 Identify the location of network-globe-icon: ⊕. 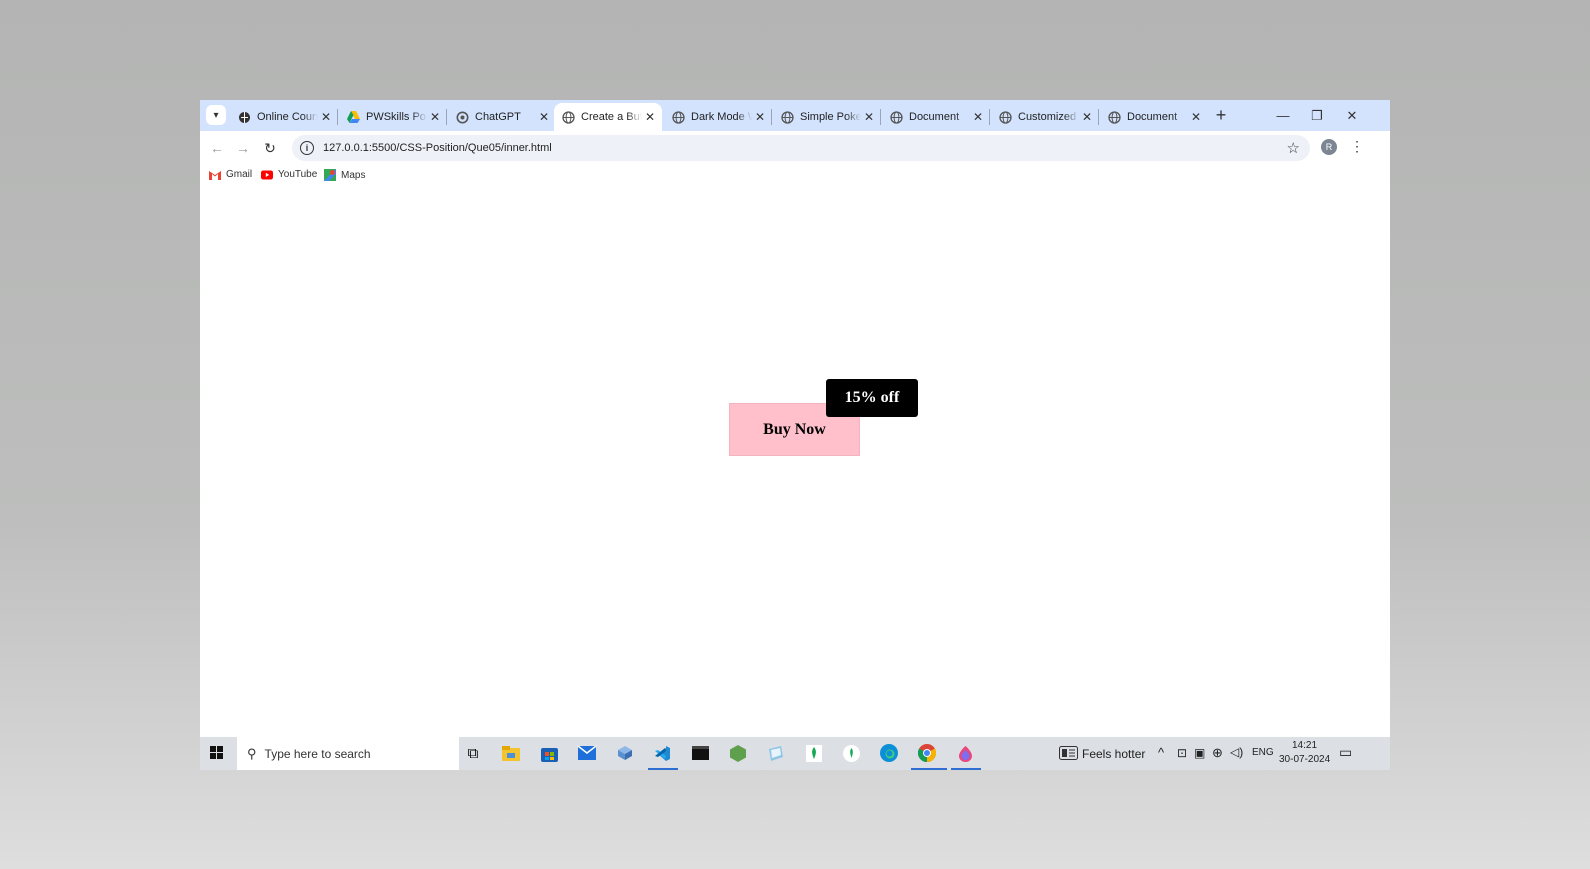
(1217, 753).